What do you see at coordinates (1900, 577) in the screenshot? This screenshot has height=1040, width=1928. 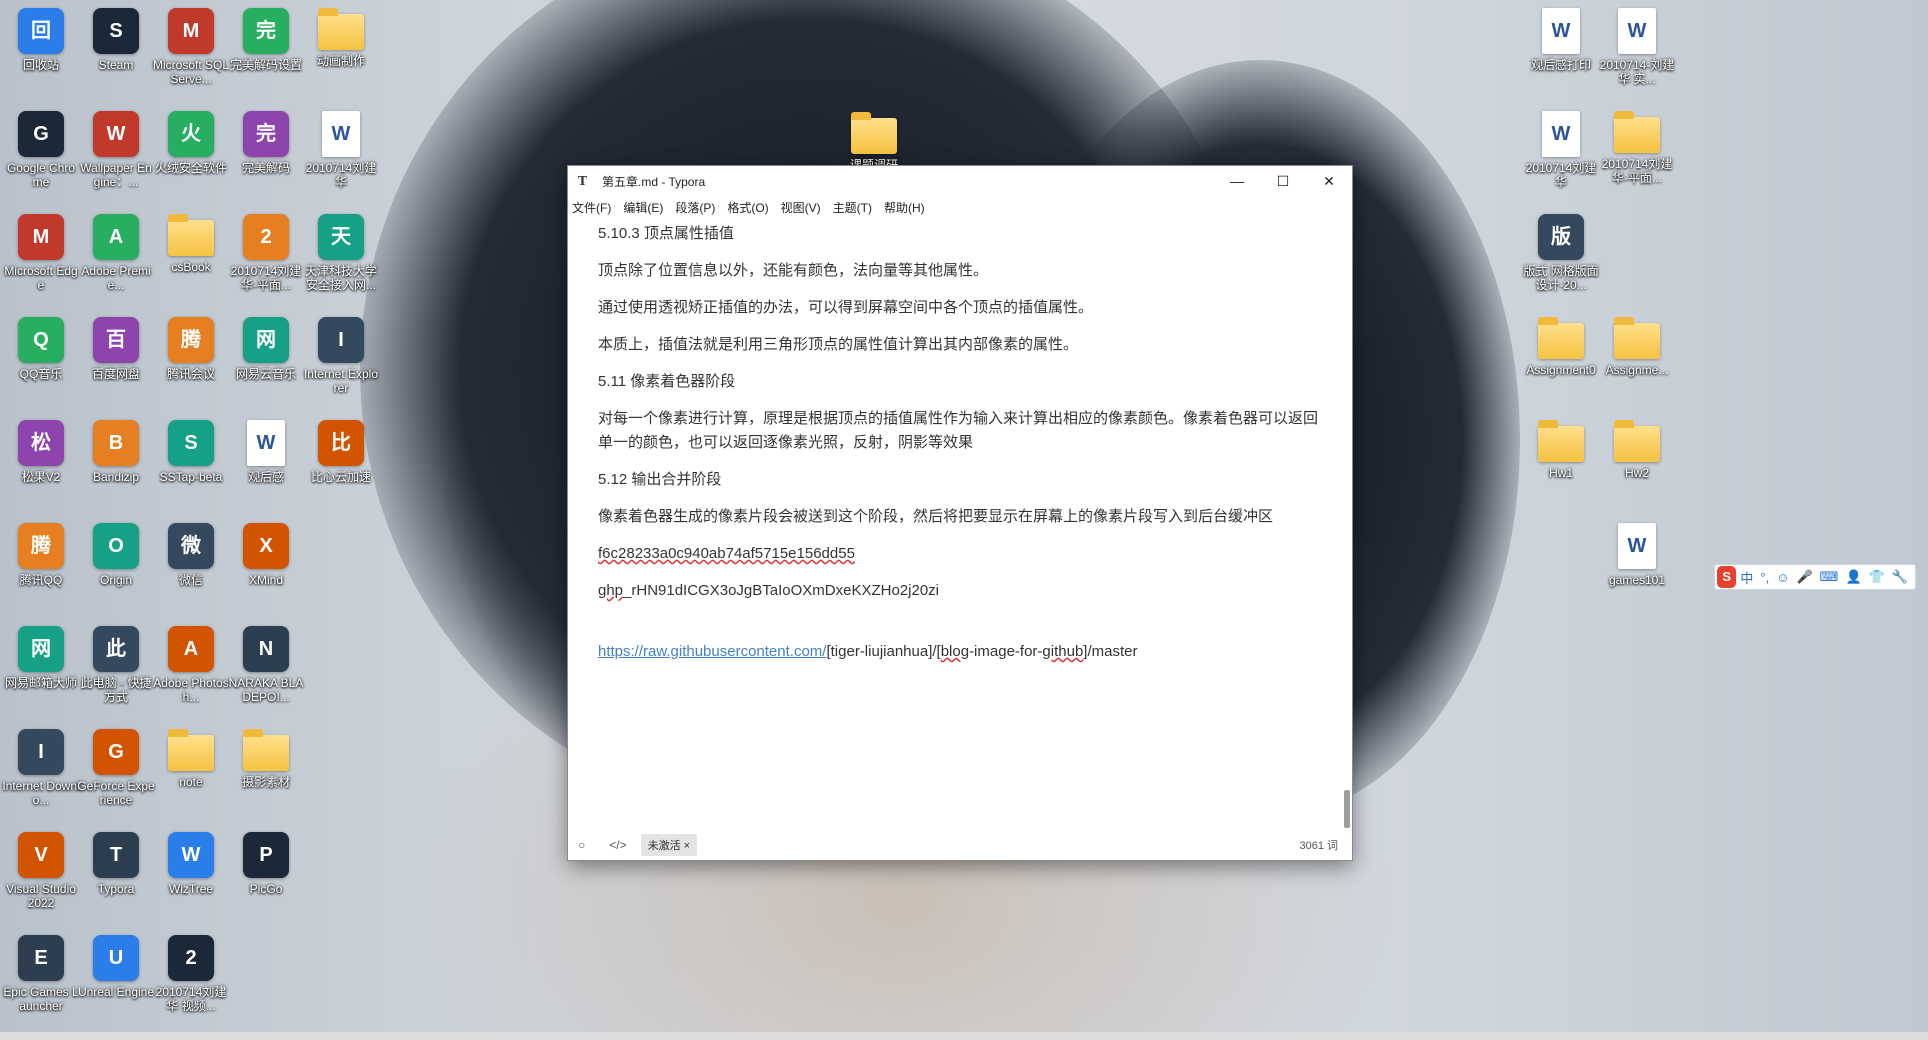 I see `ime-tools-icon: 🔧` at bounding box center [1900, 577].